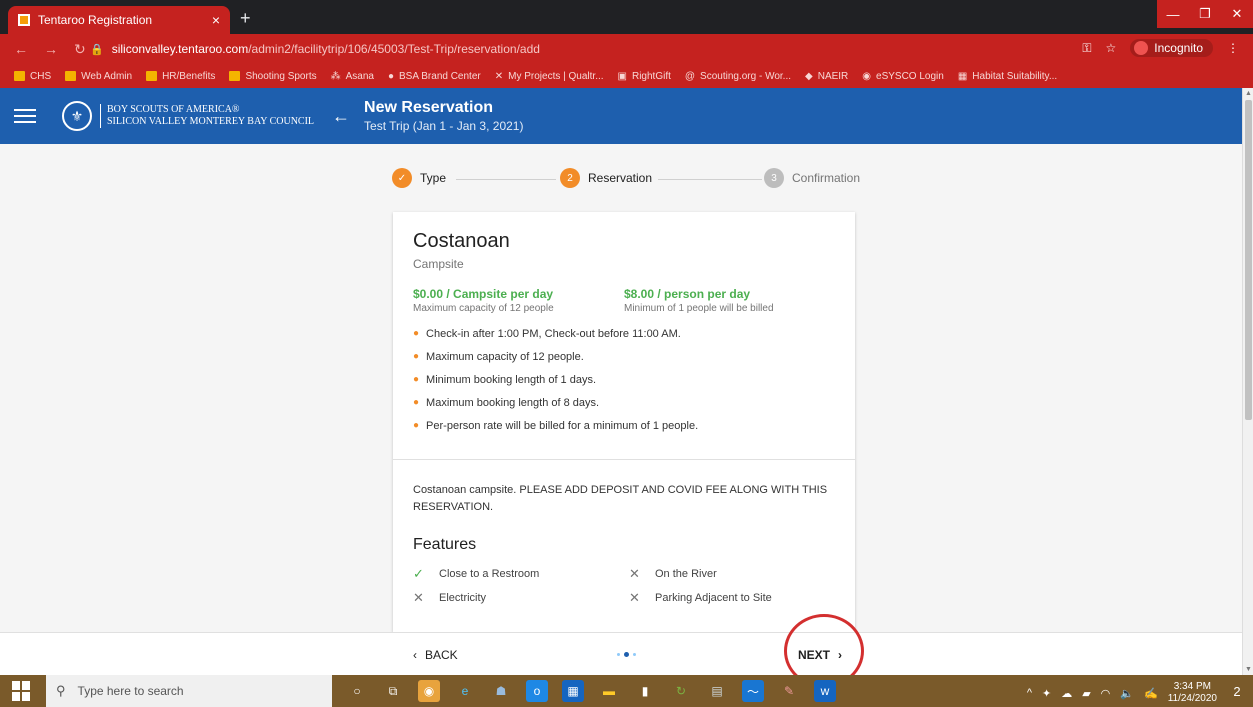 The image size is (1253, 707). I want to click on windows-start-icon, so click(22, 691).